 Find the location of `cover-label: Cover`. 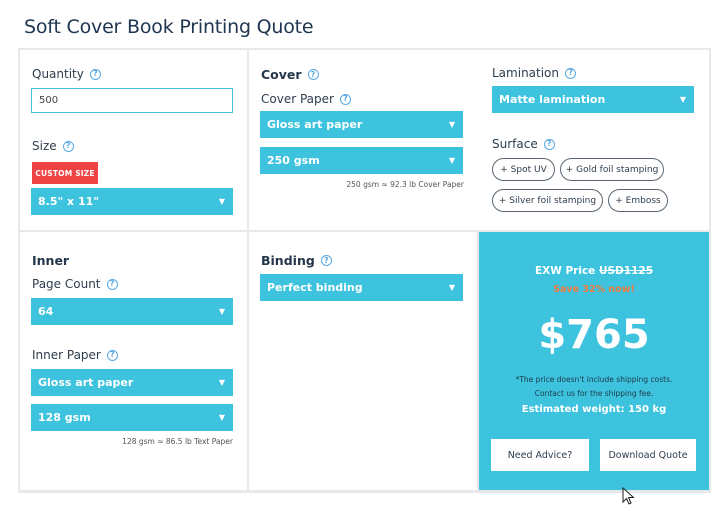

cover-label: Cover is located at coordinates (281, 74).